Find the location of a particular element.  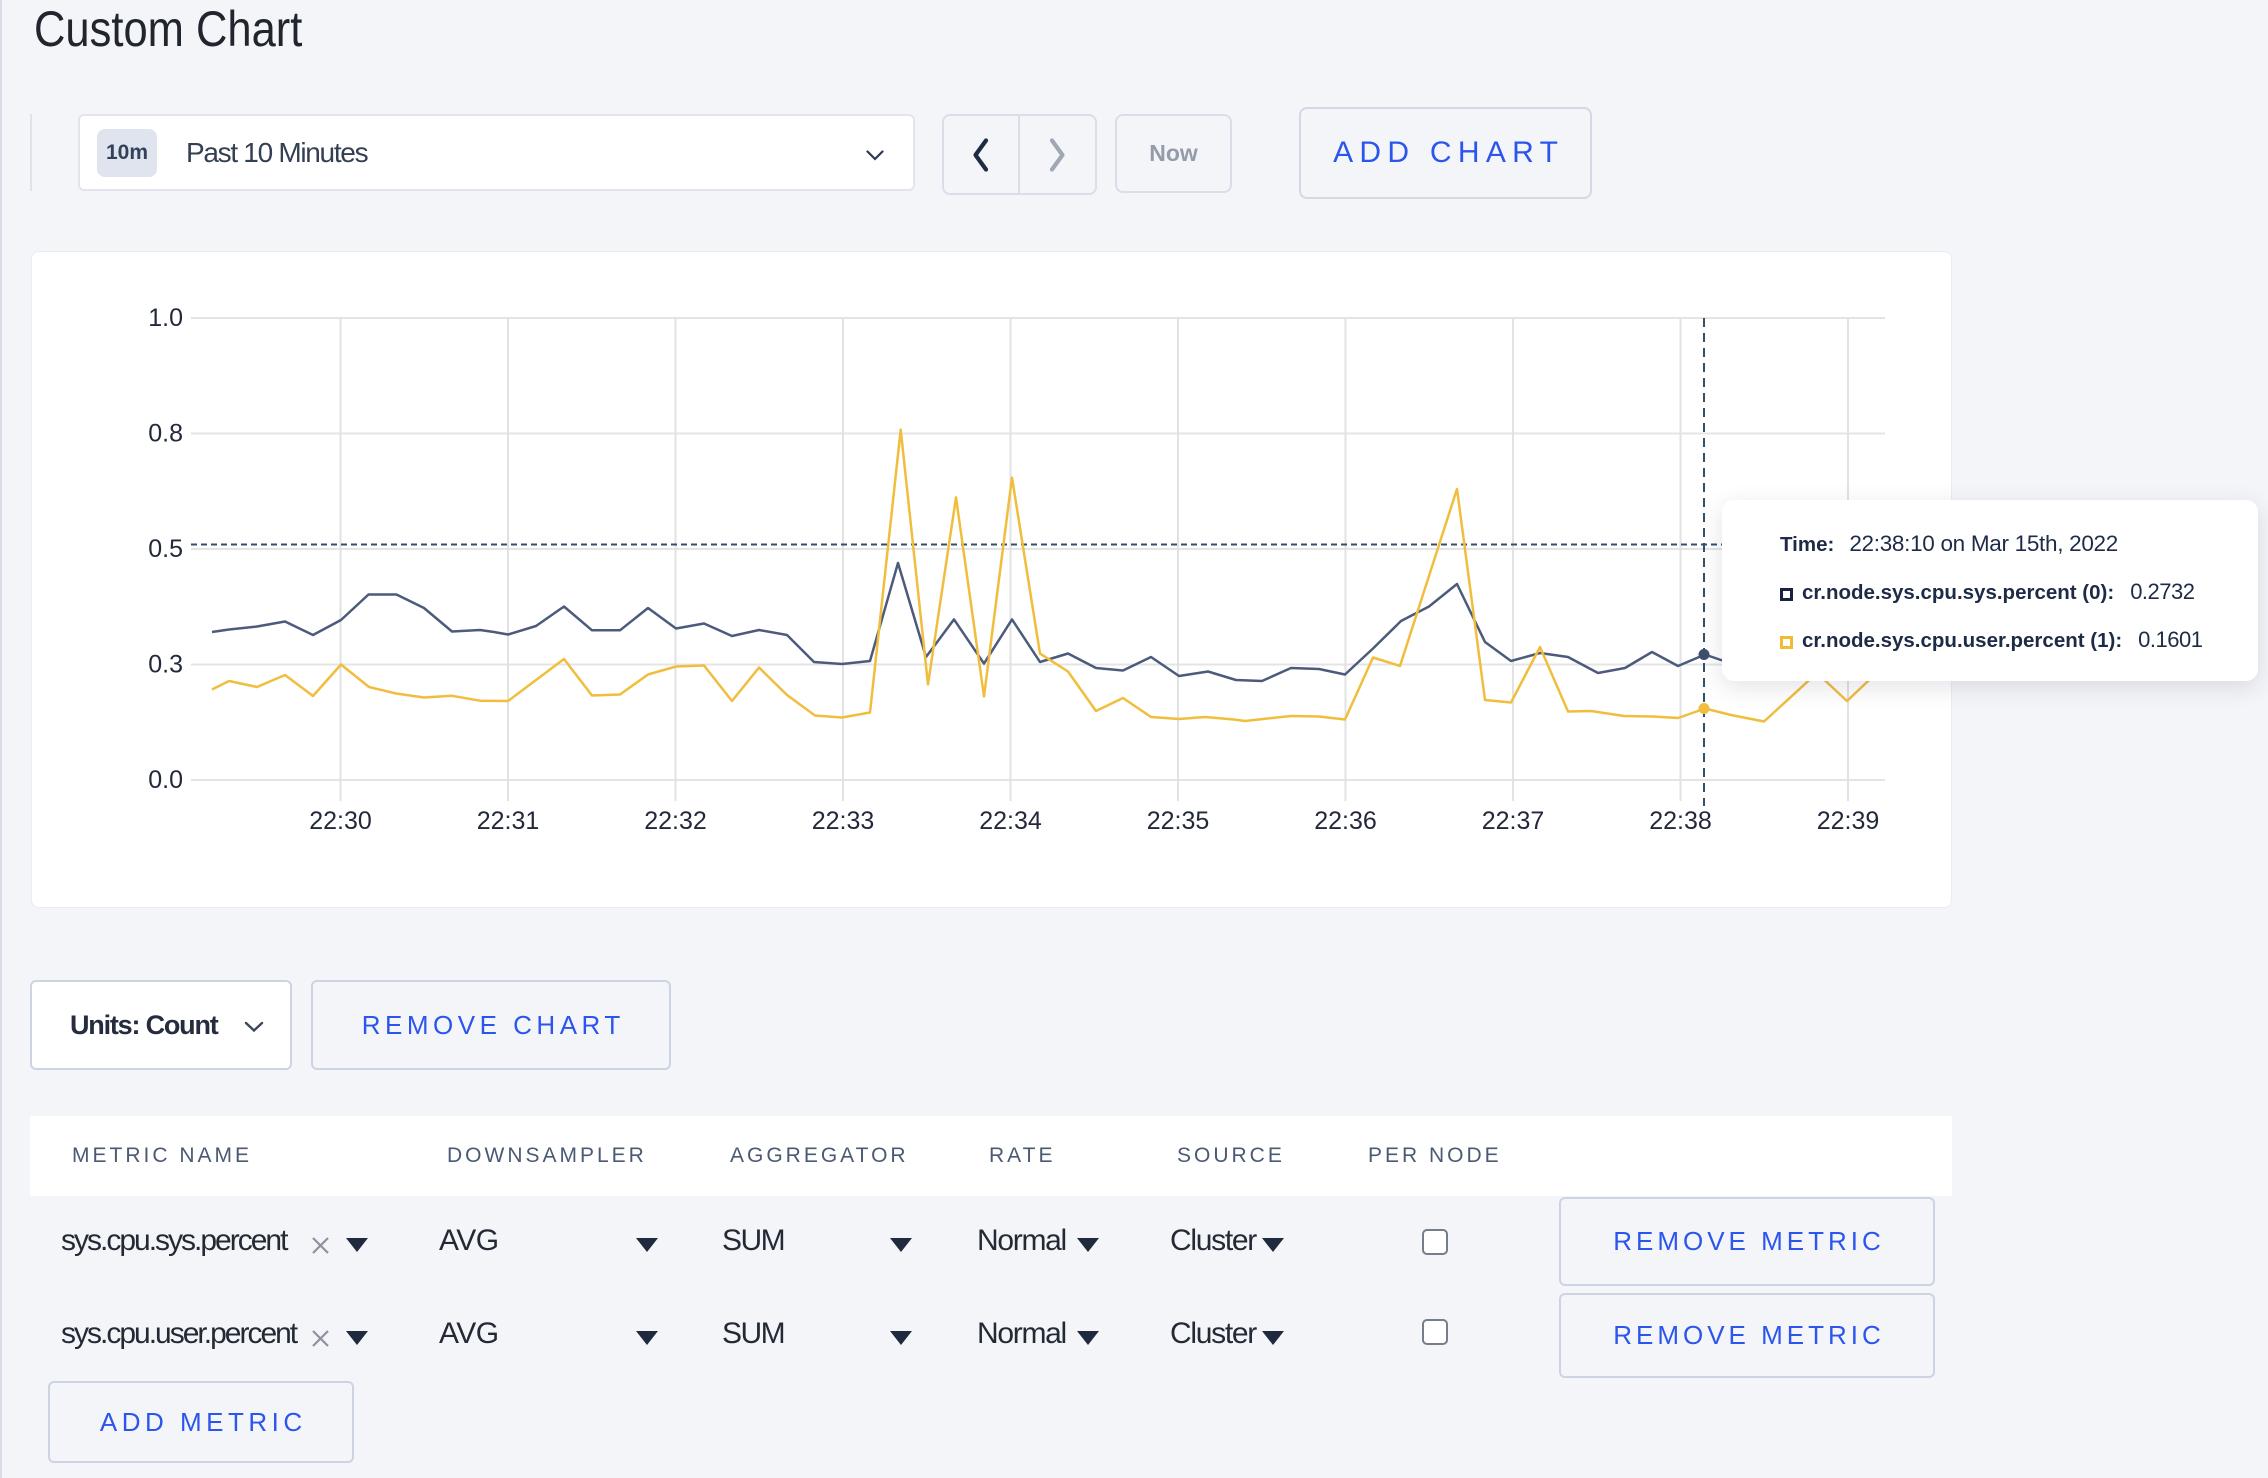

svg-text: 22:30 is located at coordinates (340, 821).